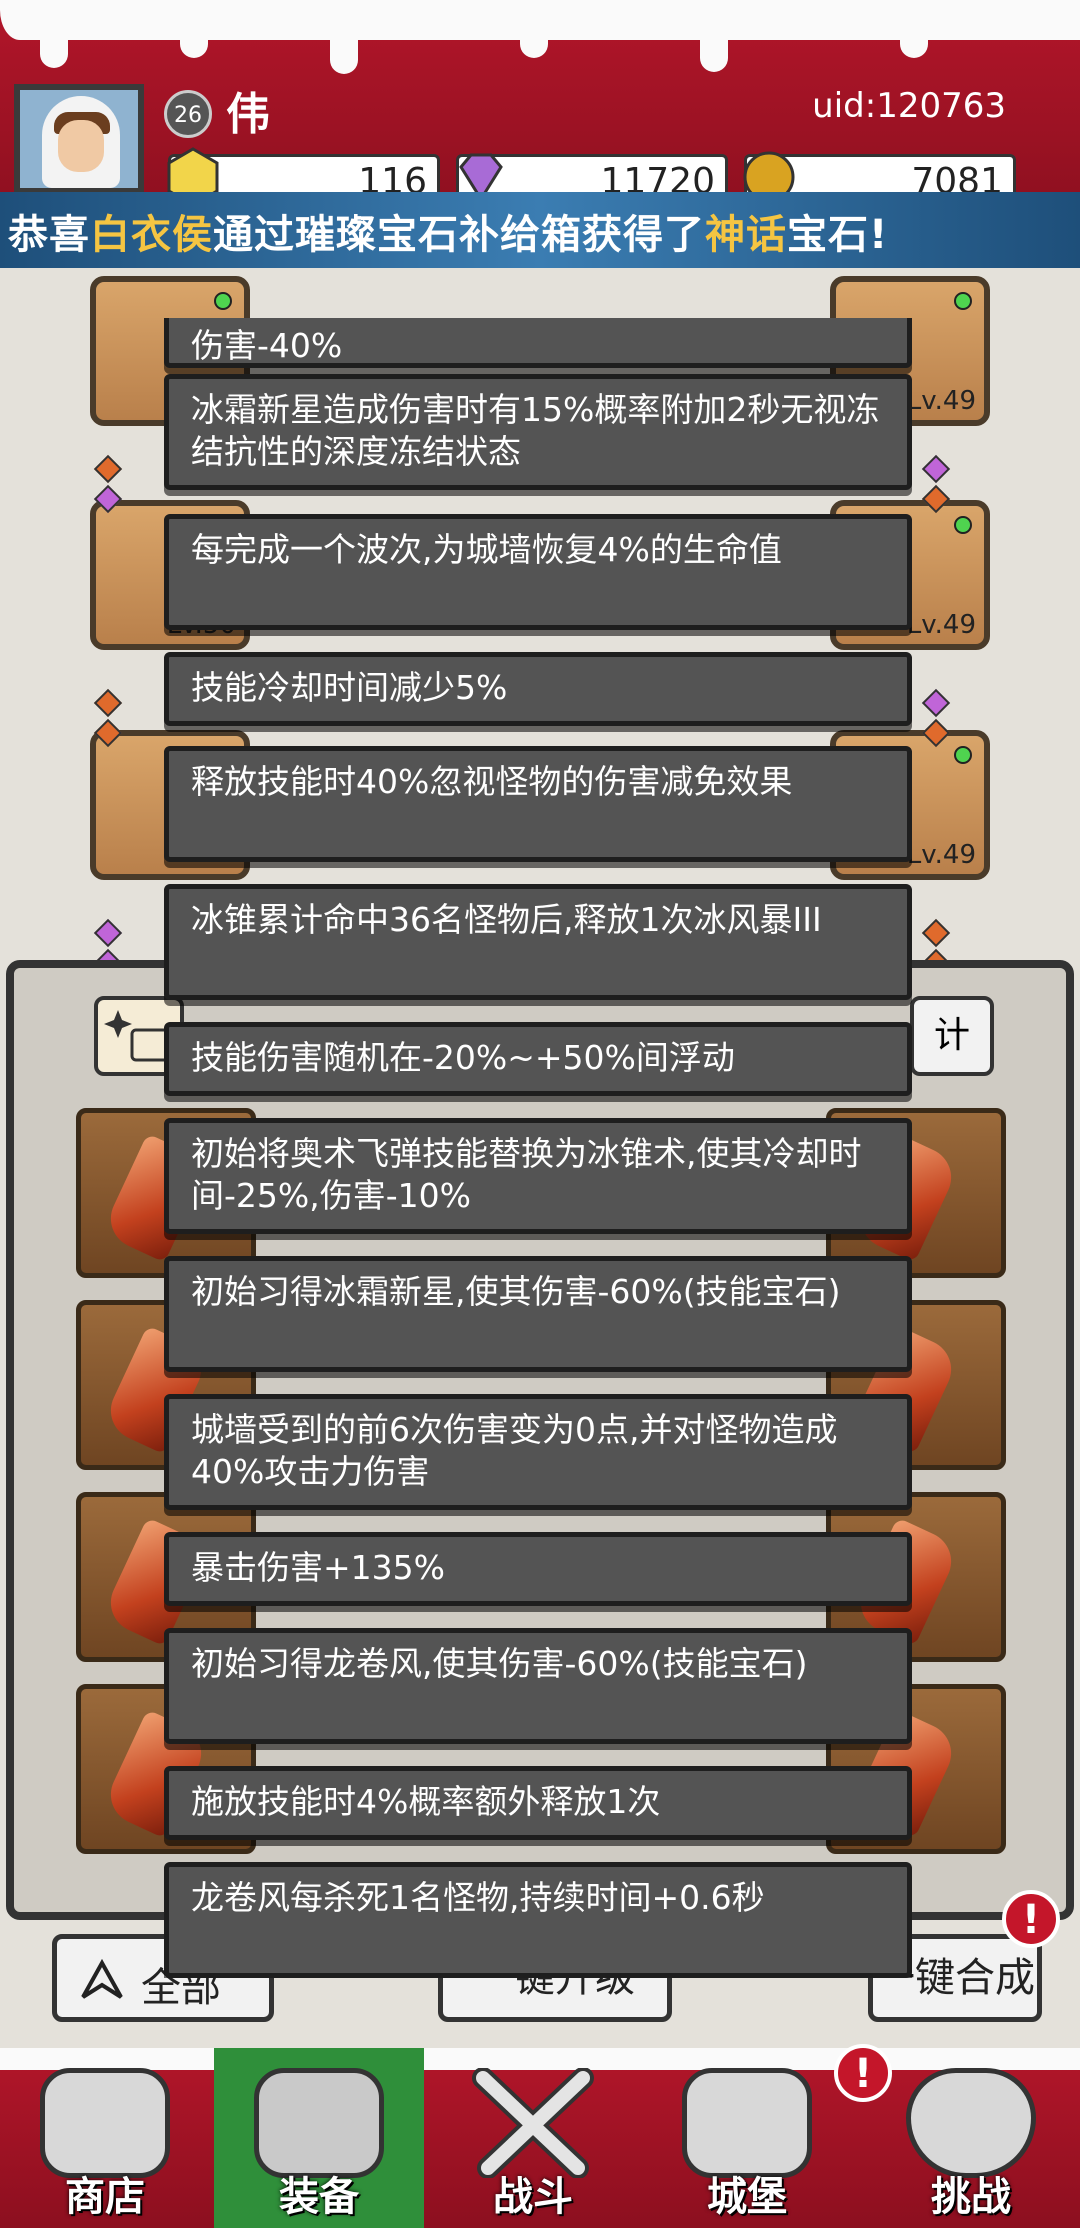 Image resolution: width=1080 pixels, height=2228 pixels. Describe the element at coordinates (747, 2123) in the screenshot. I see `castle-icon` at that location.